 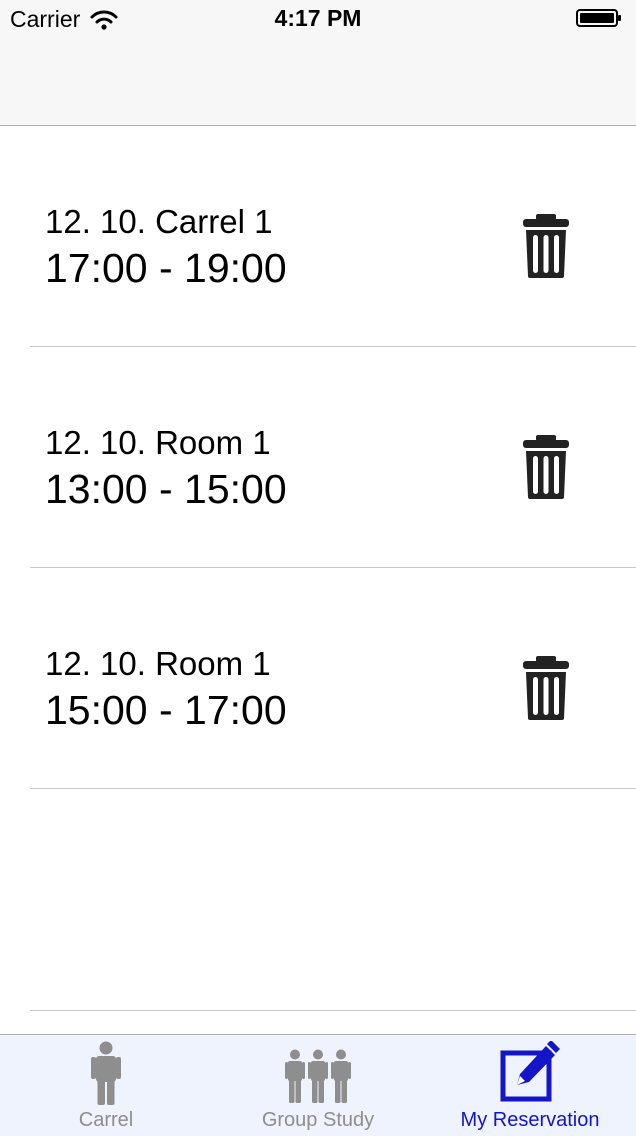 I want to click on status-time: 4:17 PM, so click(x=318, y=18).